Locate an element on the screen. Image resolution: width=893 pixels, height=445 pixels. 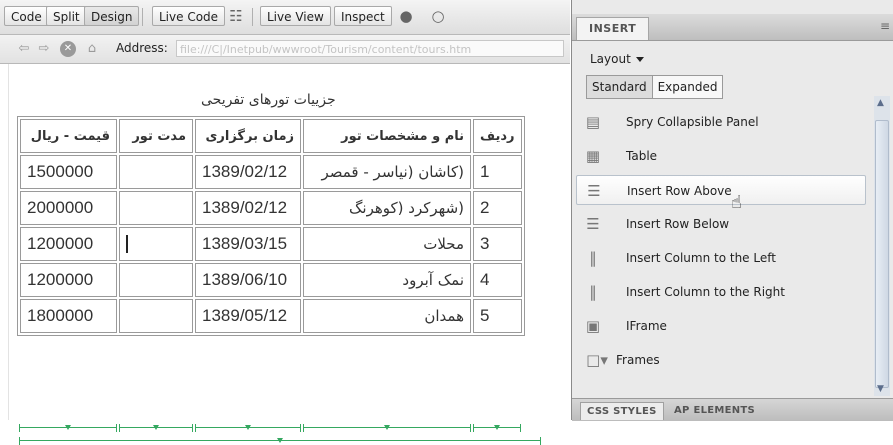
panel-options-icon: ≡ is located at coordinates (885, 26).